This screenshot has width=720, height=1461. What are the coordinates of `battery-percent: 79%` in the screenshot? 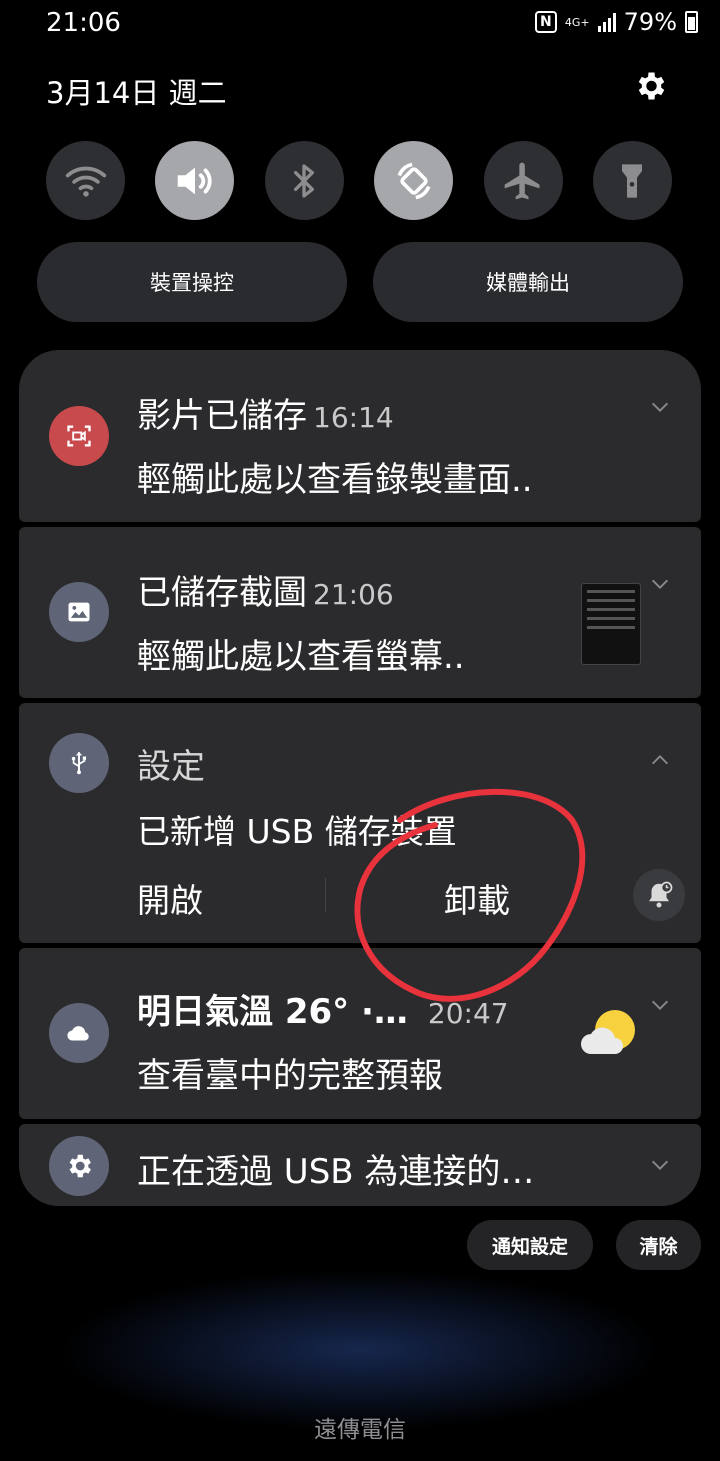 It's located at (650, 22).